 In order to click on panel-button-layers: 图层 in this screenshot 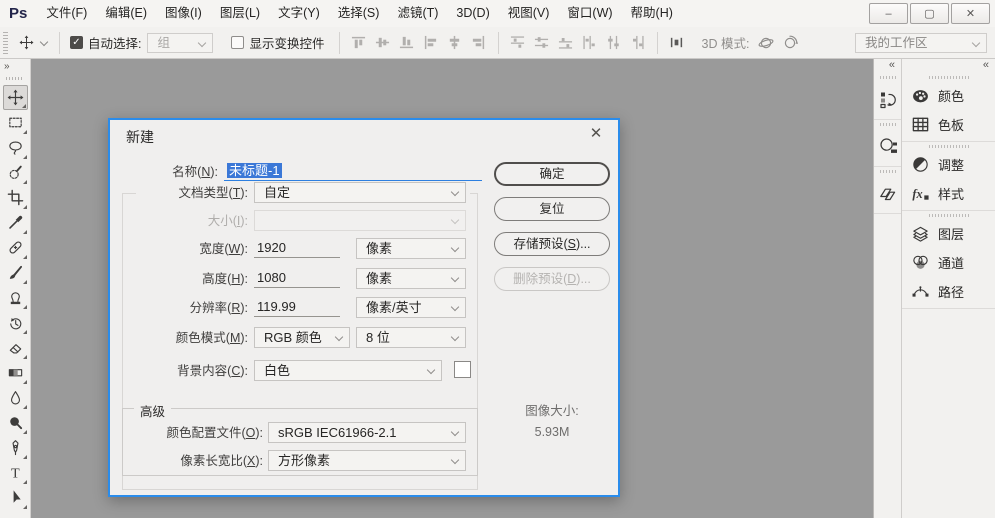, I will do `click(948, 233)`.